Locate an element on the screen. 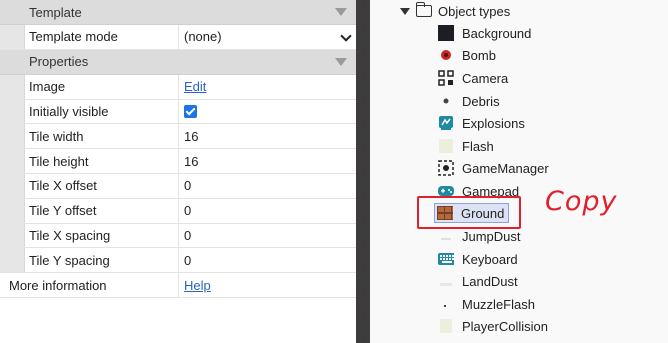  tree-item-label: PlayerCollision is located at coordinates (505, 326).